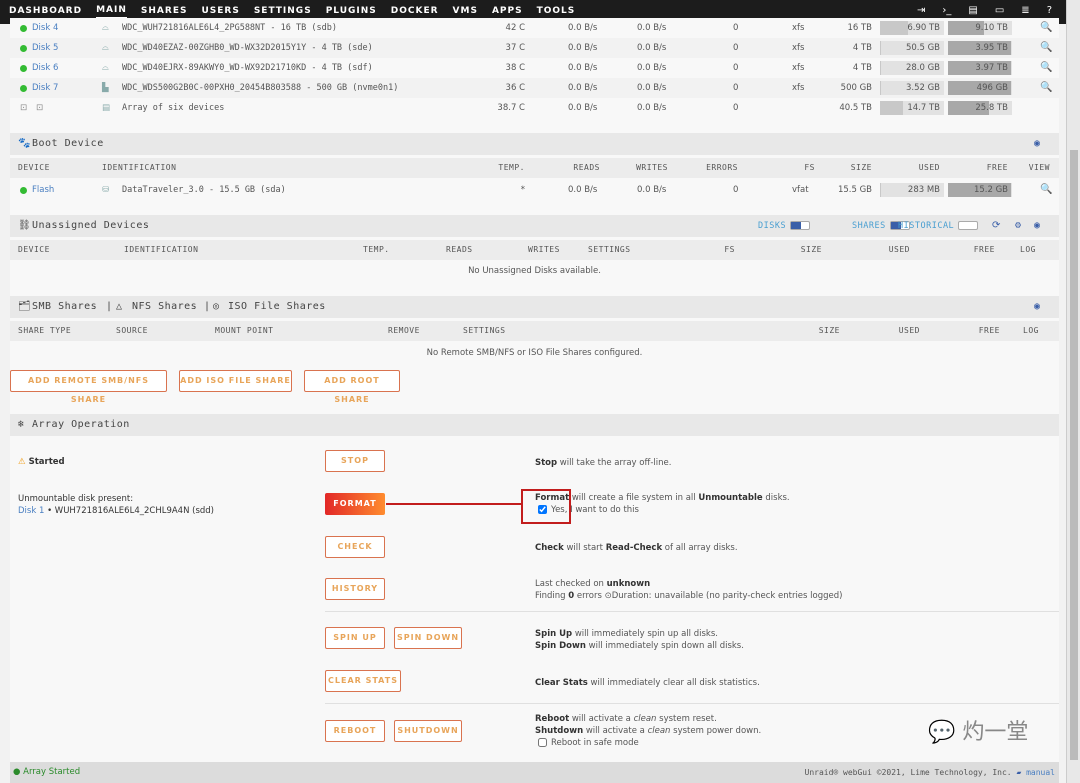  I want to click on unmountable-label: Unmountable disk present:, so click(76, 499).